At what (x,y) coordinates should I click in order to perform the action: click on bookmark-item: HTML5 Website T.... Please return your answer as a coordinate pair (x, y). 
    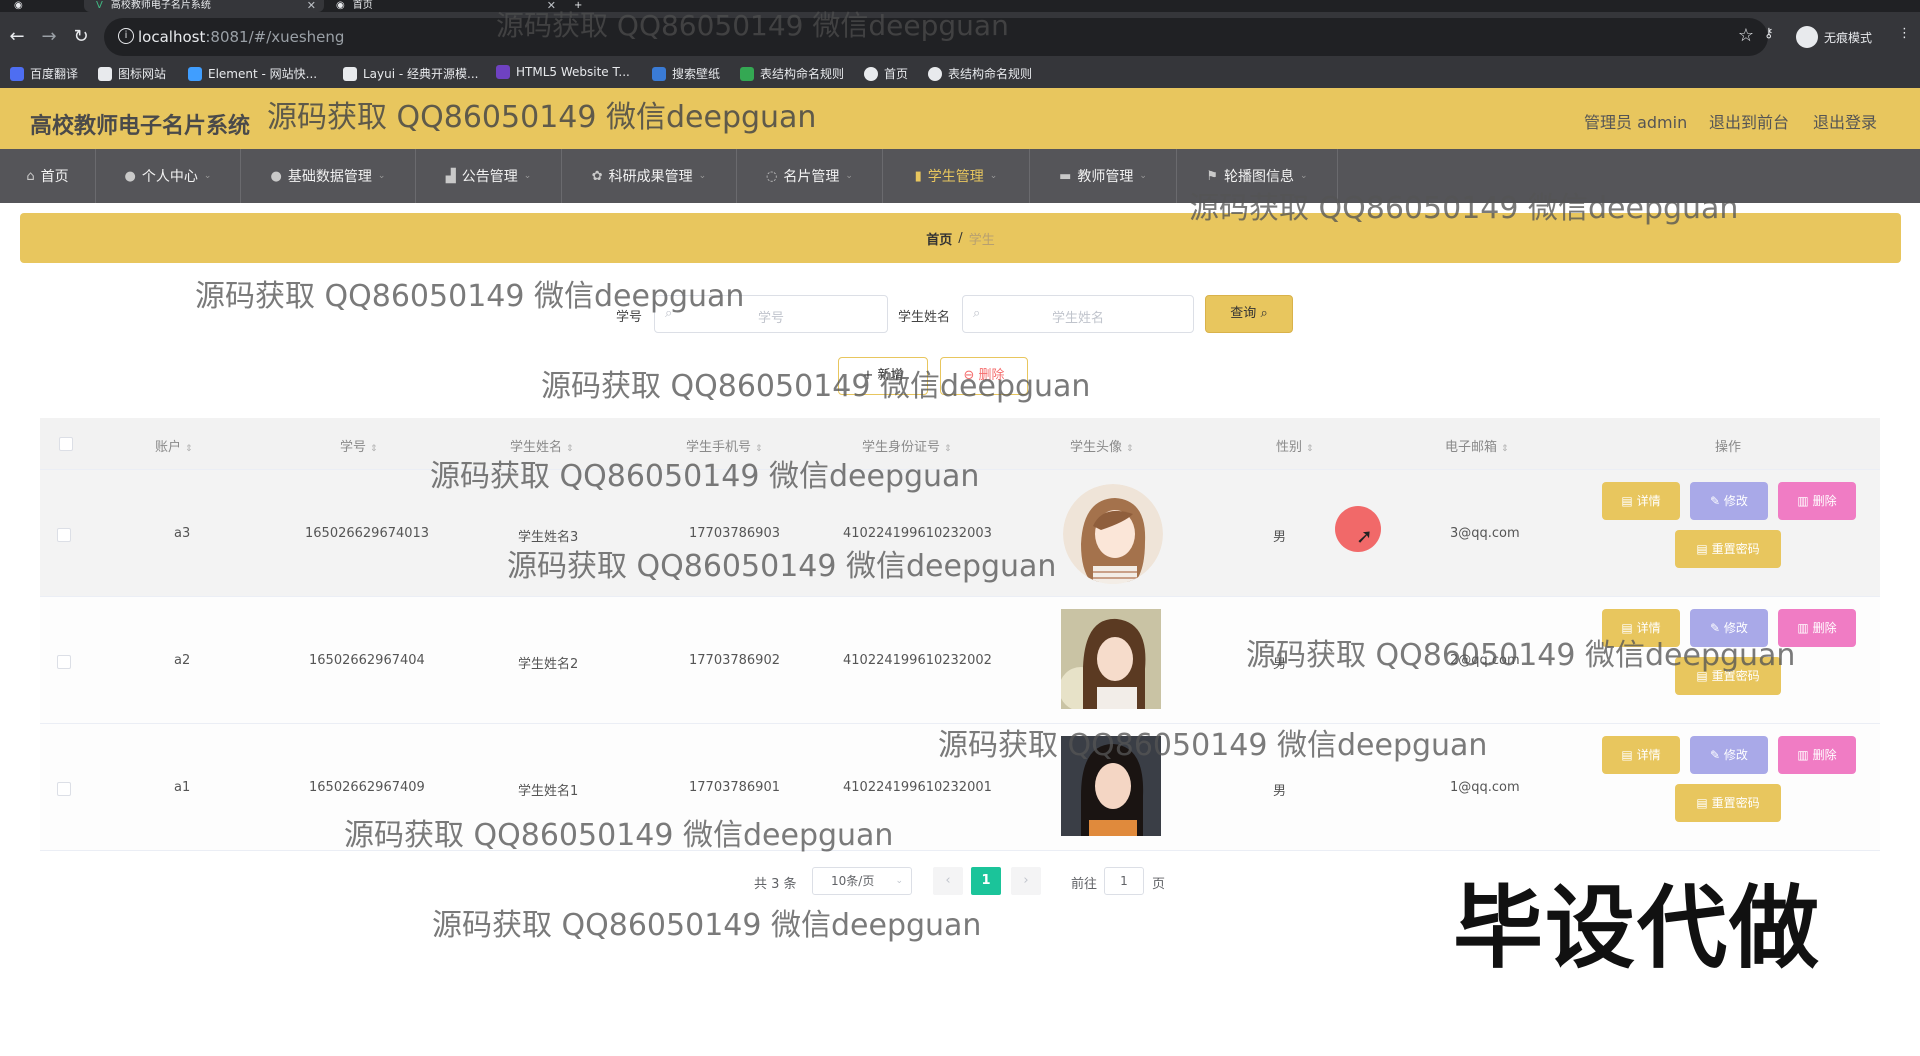
    Looking at the image, I should click on (563, 72).